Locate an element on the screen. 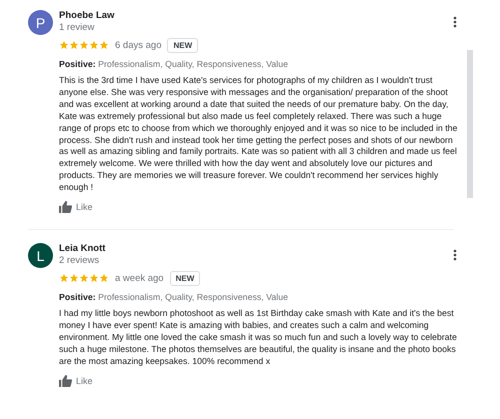  reviewer-name: Phoebe Law is located at coordinates (86, 16).